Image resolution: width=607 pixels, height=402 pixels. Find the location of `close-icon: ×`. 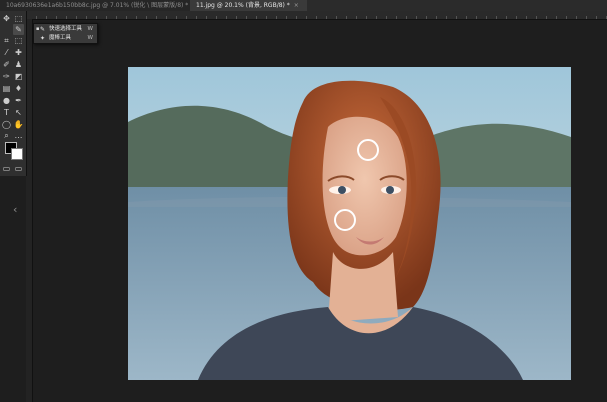

close-icon: × is located at coordinates (296, 5).